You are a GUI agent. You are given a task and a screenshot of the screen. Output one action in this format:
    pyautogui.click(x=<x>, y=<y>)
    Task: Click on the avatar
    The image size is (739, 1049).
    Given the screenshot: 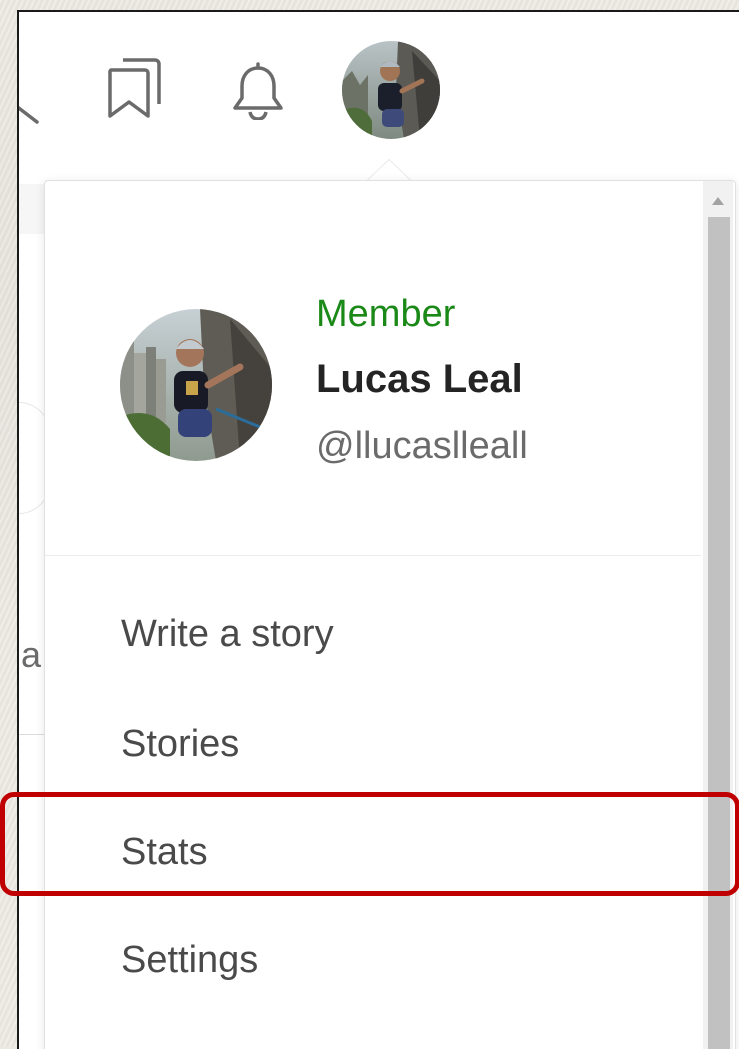 What is the action you would take?
    pyautogui.click(x=391, y=90)
    